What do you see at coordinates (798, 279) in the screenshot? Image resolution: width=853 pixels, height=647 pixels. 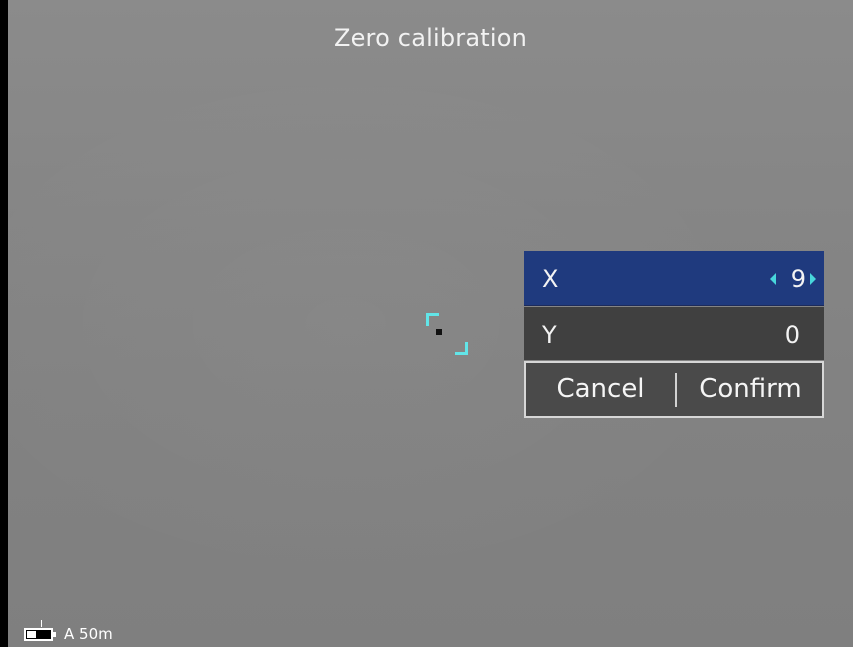 I see `x-value: 9` at bounding box center [798, 279].